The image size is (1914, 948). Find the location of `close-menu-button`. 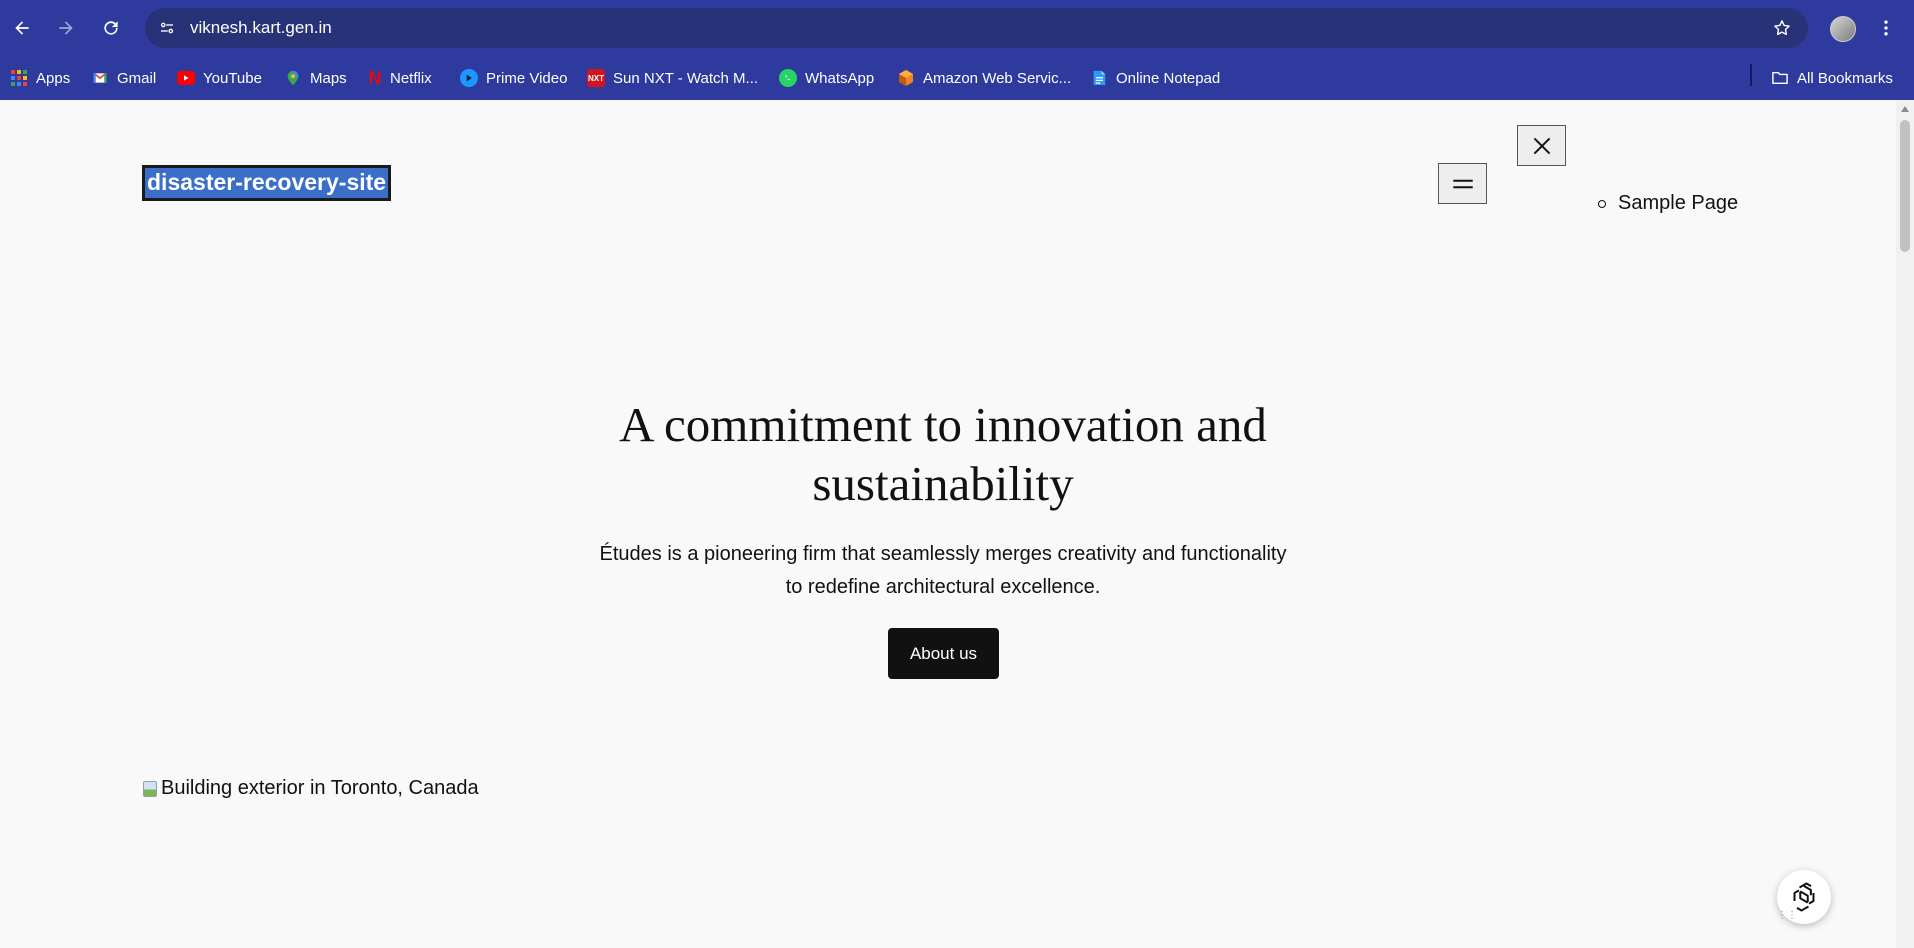

close-menu-button is located at coordinates (1541, 145).